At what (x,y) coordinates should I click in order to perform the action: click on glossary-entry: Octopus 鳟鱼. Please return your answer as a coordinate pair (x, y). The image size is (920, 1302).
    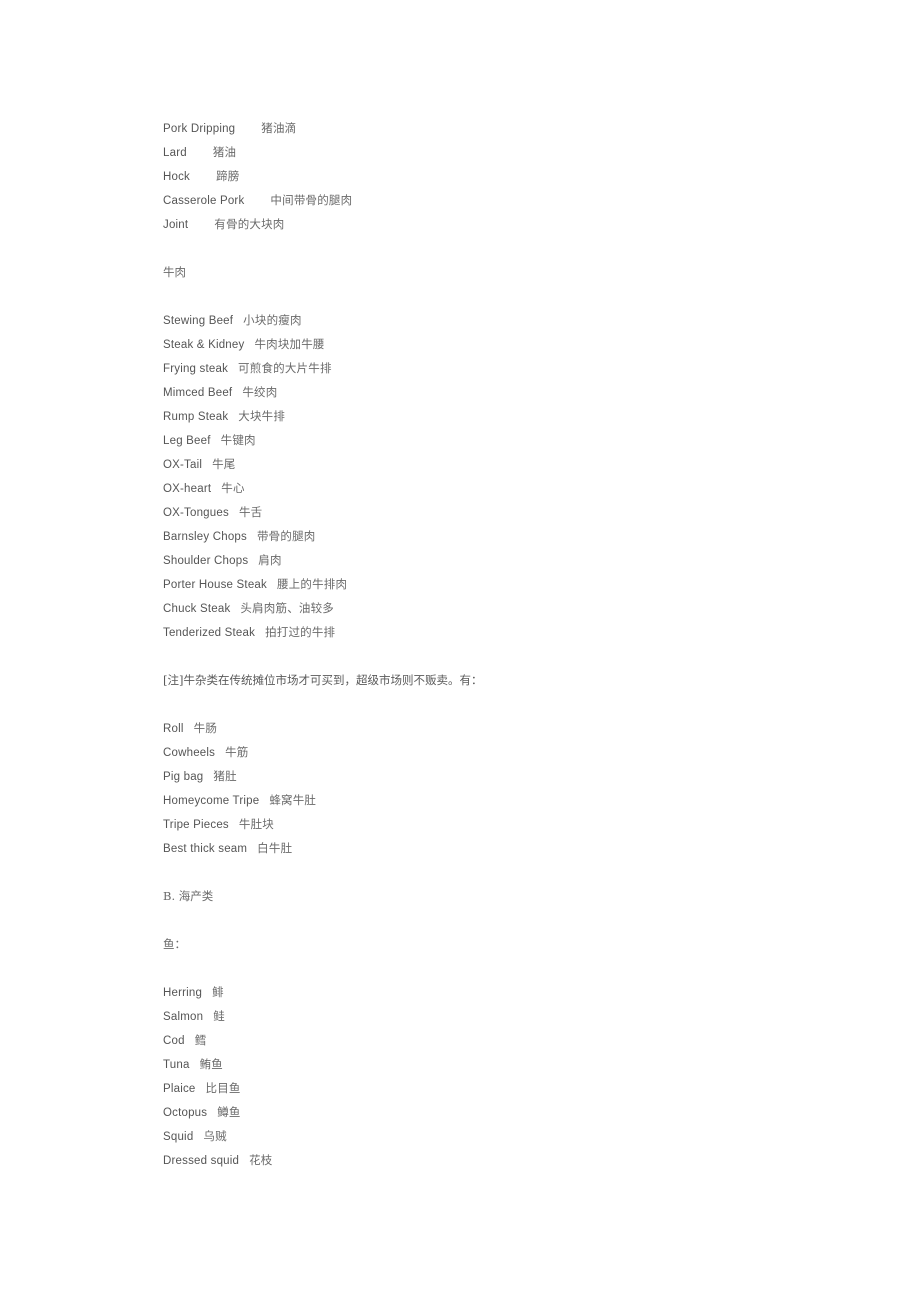
    Looking at the image, I should click on (521, 1112).